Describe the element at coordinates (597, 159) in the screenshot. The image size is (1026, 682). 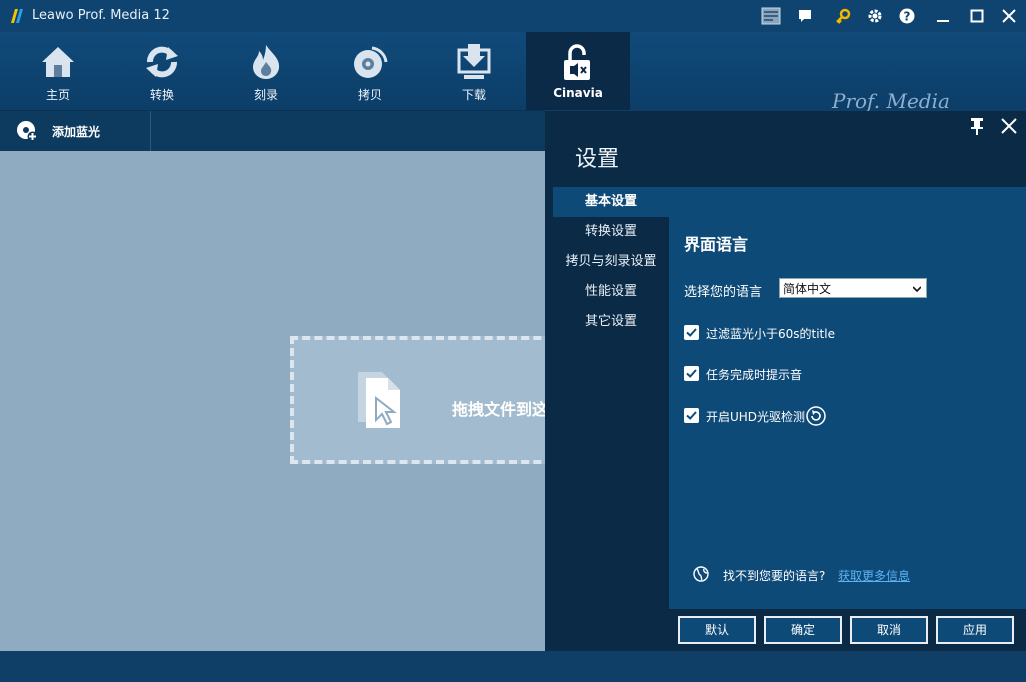
I see `settings-title: 设置` at that location.